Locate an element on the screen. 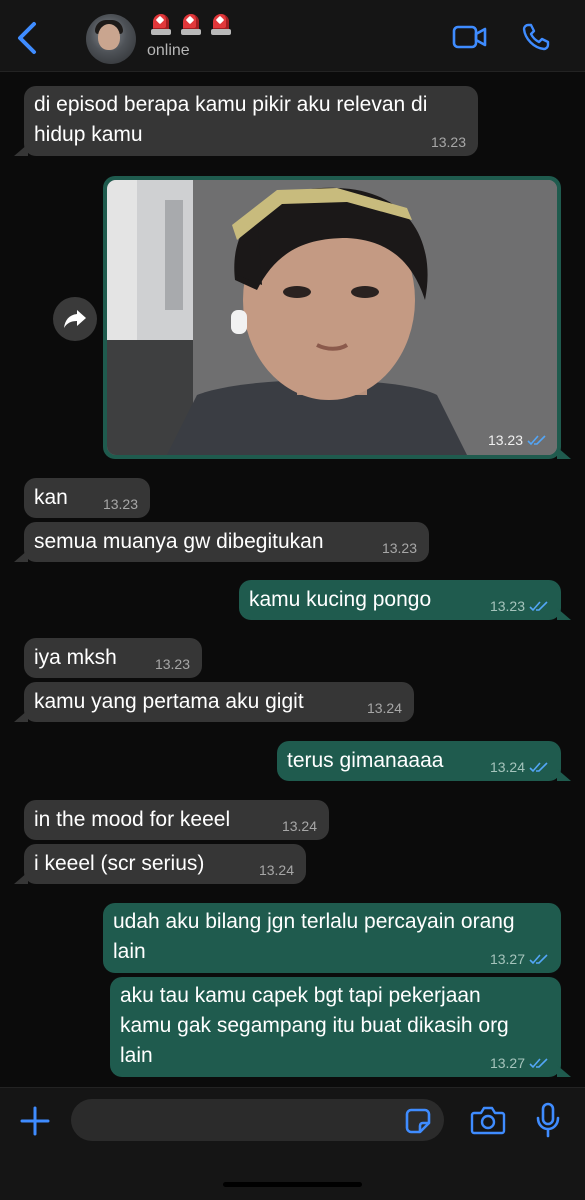 This screenshot has height=1200, width=585. microphone-icon is located at coordinates (548, 1120).